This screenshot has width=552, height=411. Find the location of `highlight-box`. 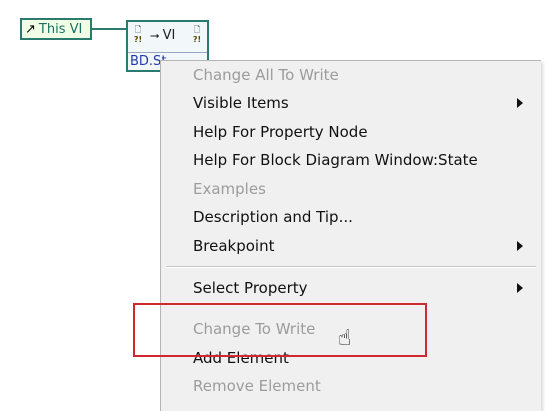

highlight-box is located at coordinates (280, 330).